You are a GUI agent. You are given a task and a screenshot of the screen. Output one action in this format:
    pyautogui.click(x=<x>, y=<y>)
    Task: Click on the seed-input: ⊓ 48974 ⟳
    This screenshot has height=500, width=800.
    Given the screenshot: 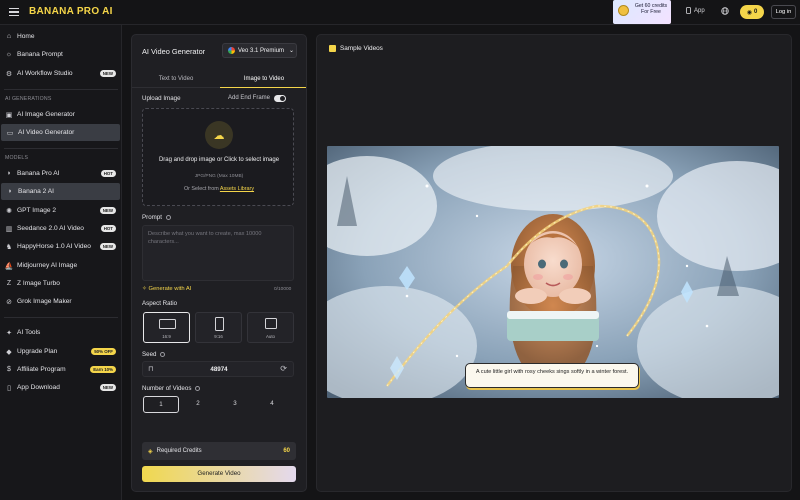 What is the action you would take?
    pyautogui.click(x=218, y=369)
    